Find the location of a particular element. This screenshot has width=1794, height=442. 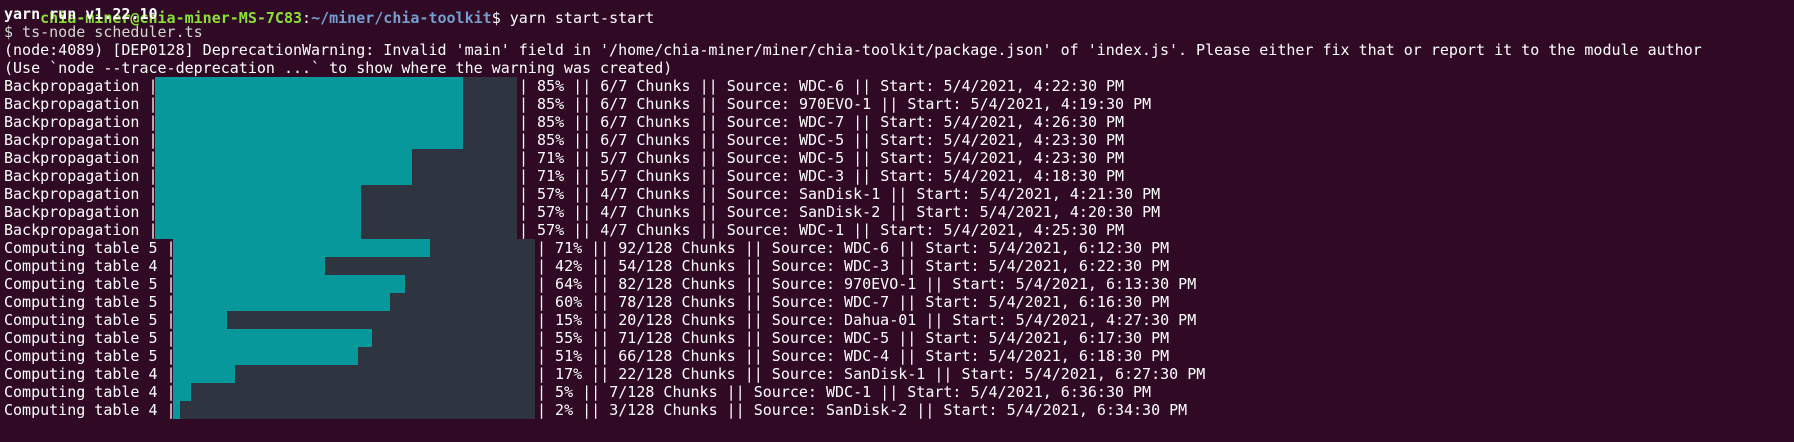

prompt-dollar: $ is located at coordinates (496, 18).